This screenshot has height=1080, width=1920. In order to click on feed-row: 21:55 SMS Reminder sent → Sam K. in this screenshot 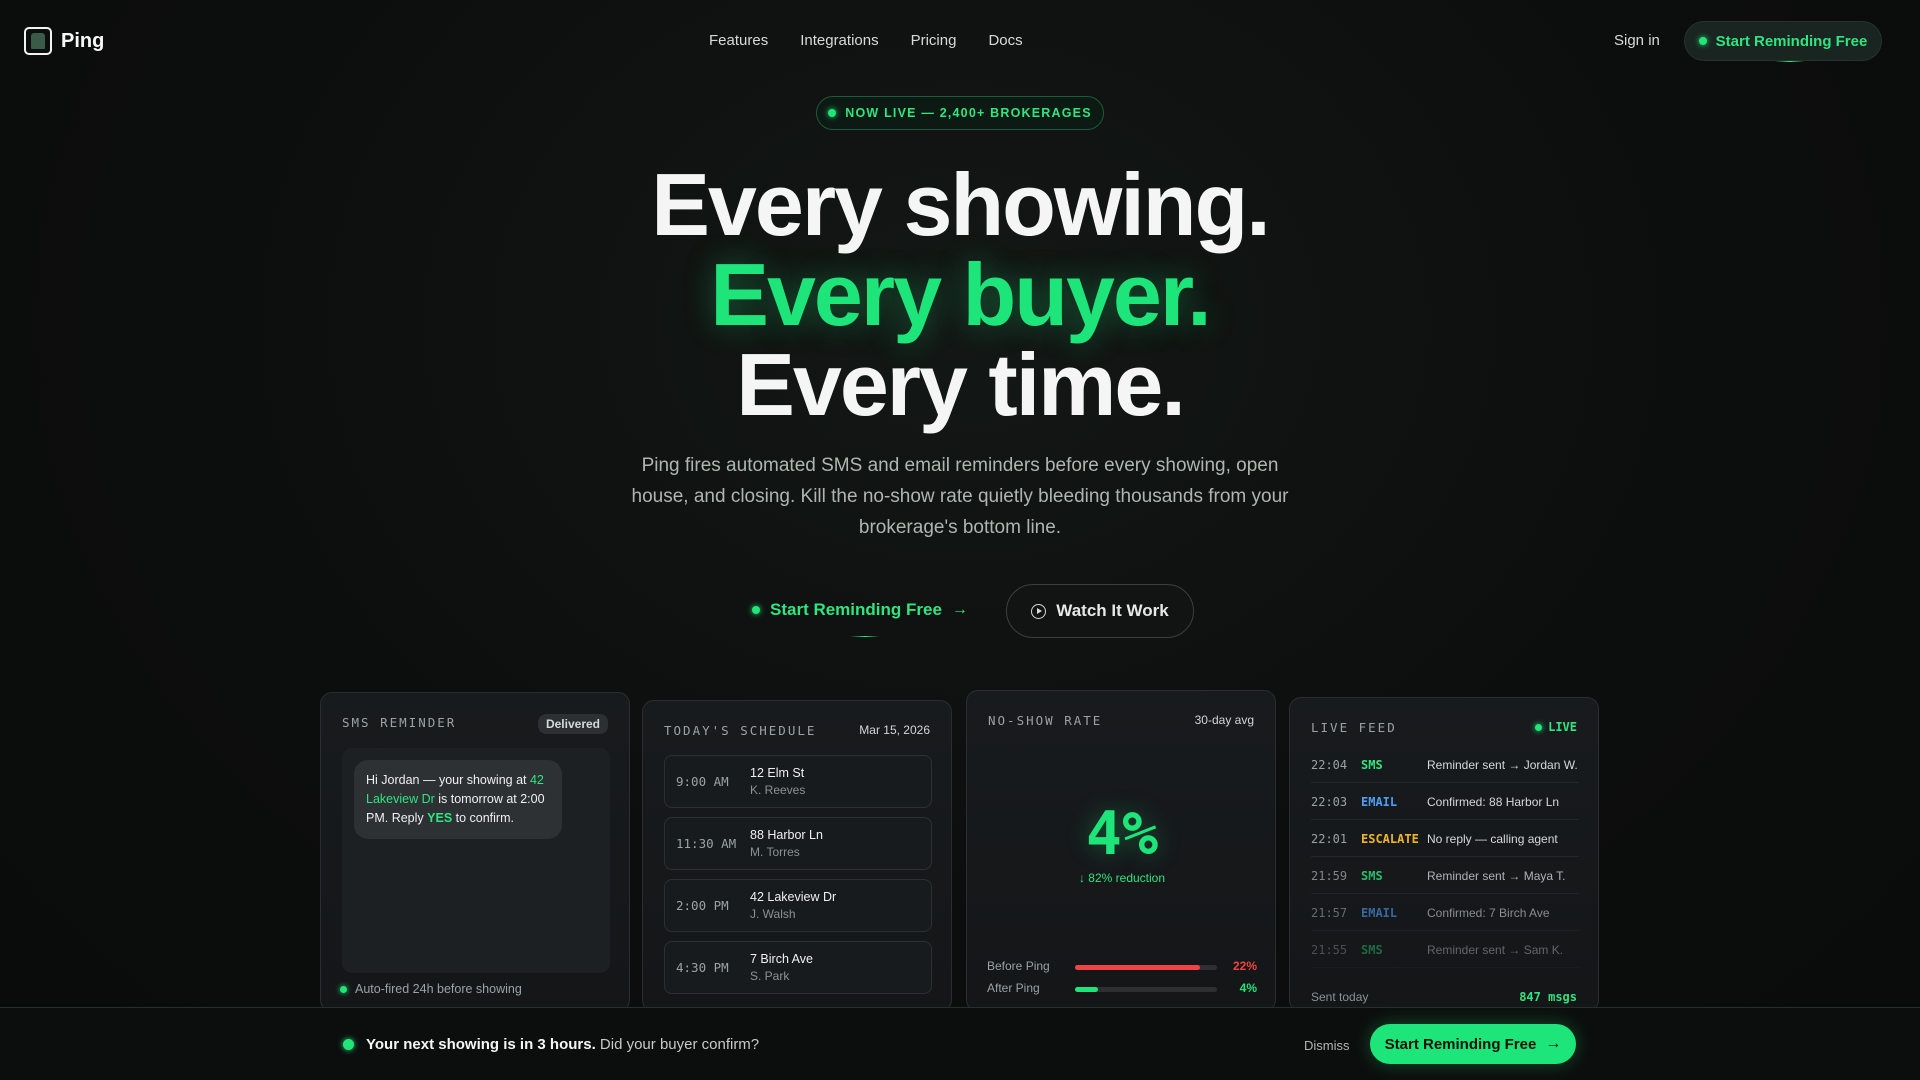, I will do `click(1445, 949)`.